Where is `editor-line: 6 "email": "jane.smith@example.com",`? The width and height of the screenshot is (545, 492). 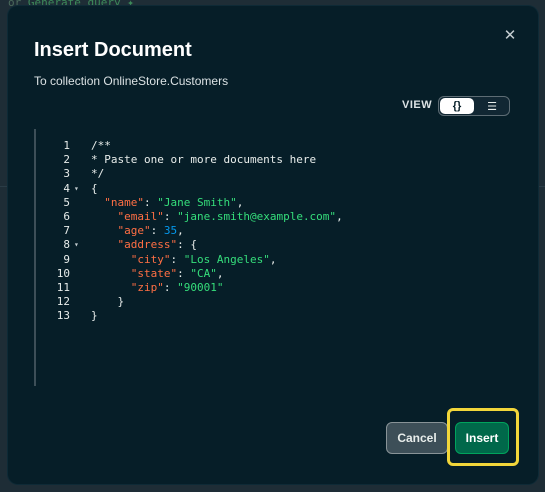 editor-line: 6 "email": "jane.smith@example.com", is located at coordinates (269, 217).